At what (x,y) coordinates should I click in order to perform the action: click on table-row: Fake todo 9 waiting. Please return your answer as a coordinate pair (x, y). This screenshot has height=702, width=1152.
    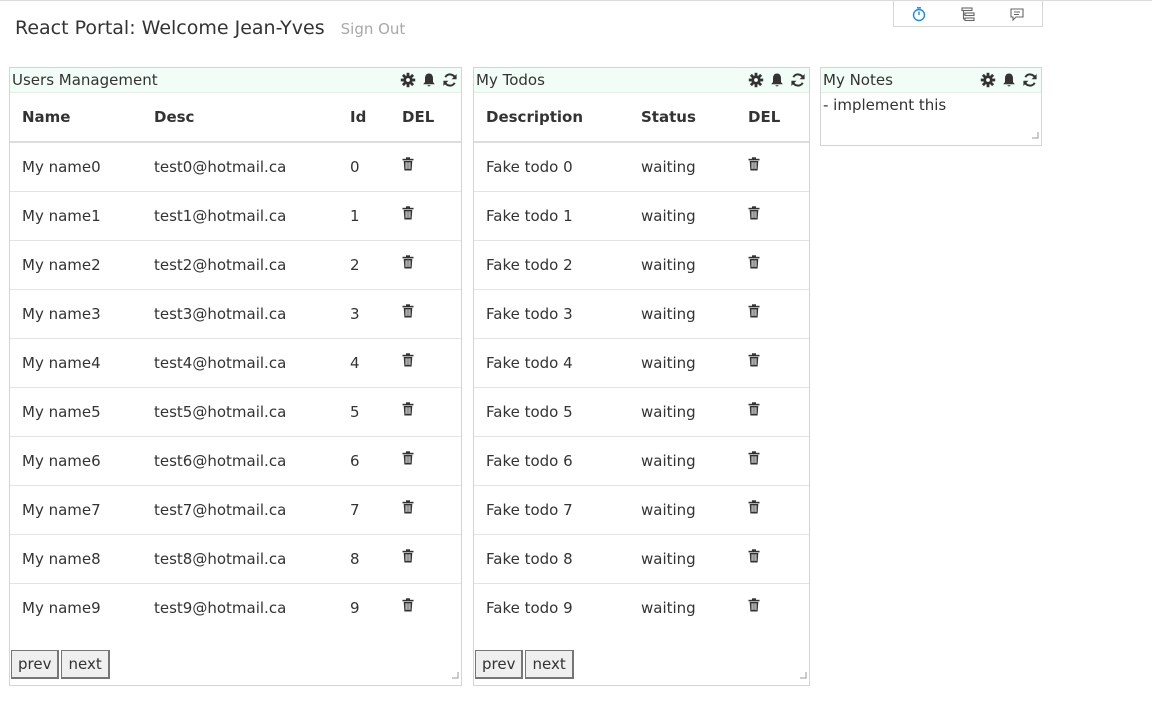
    Looking at the image, I should click on (641, 607).